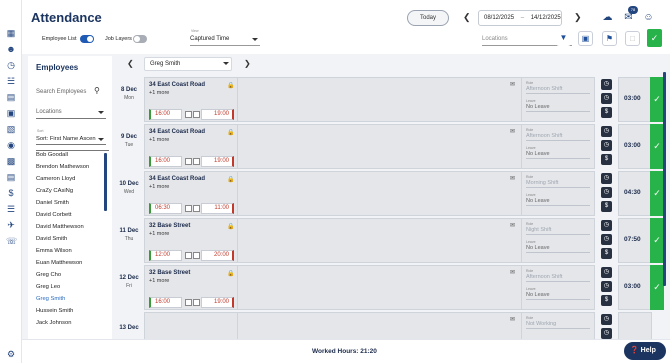 Image resolution: width=670 pixels, height=363 pixels. Describe the element at coordinates (72, 311) in the screenshot. I see `employee-item: Hussein Smith` at that location.